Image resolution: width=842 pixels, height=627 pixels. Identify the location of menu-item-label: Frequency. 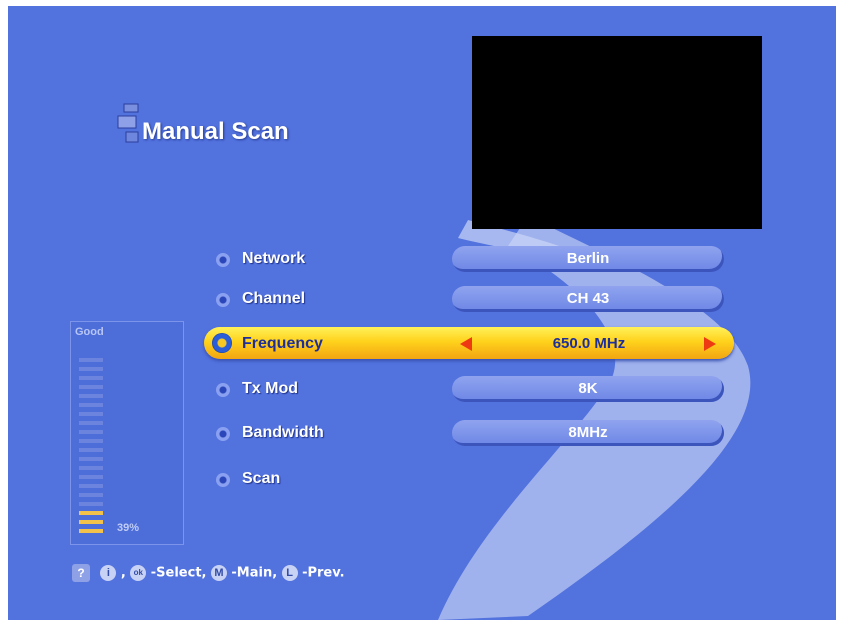
(282, 343).